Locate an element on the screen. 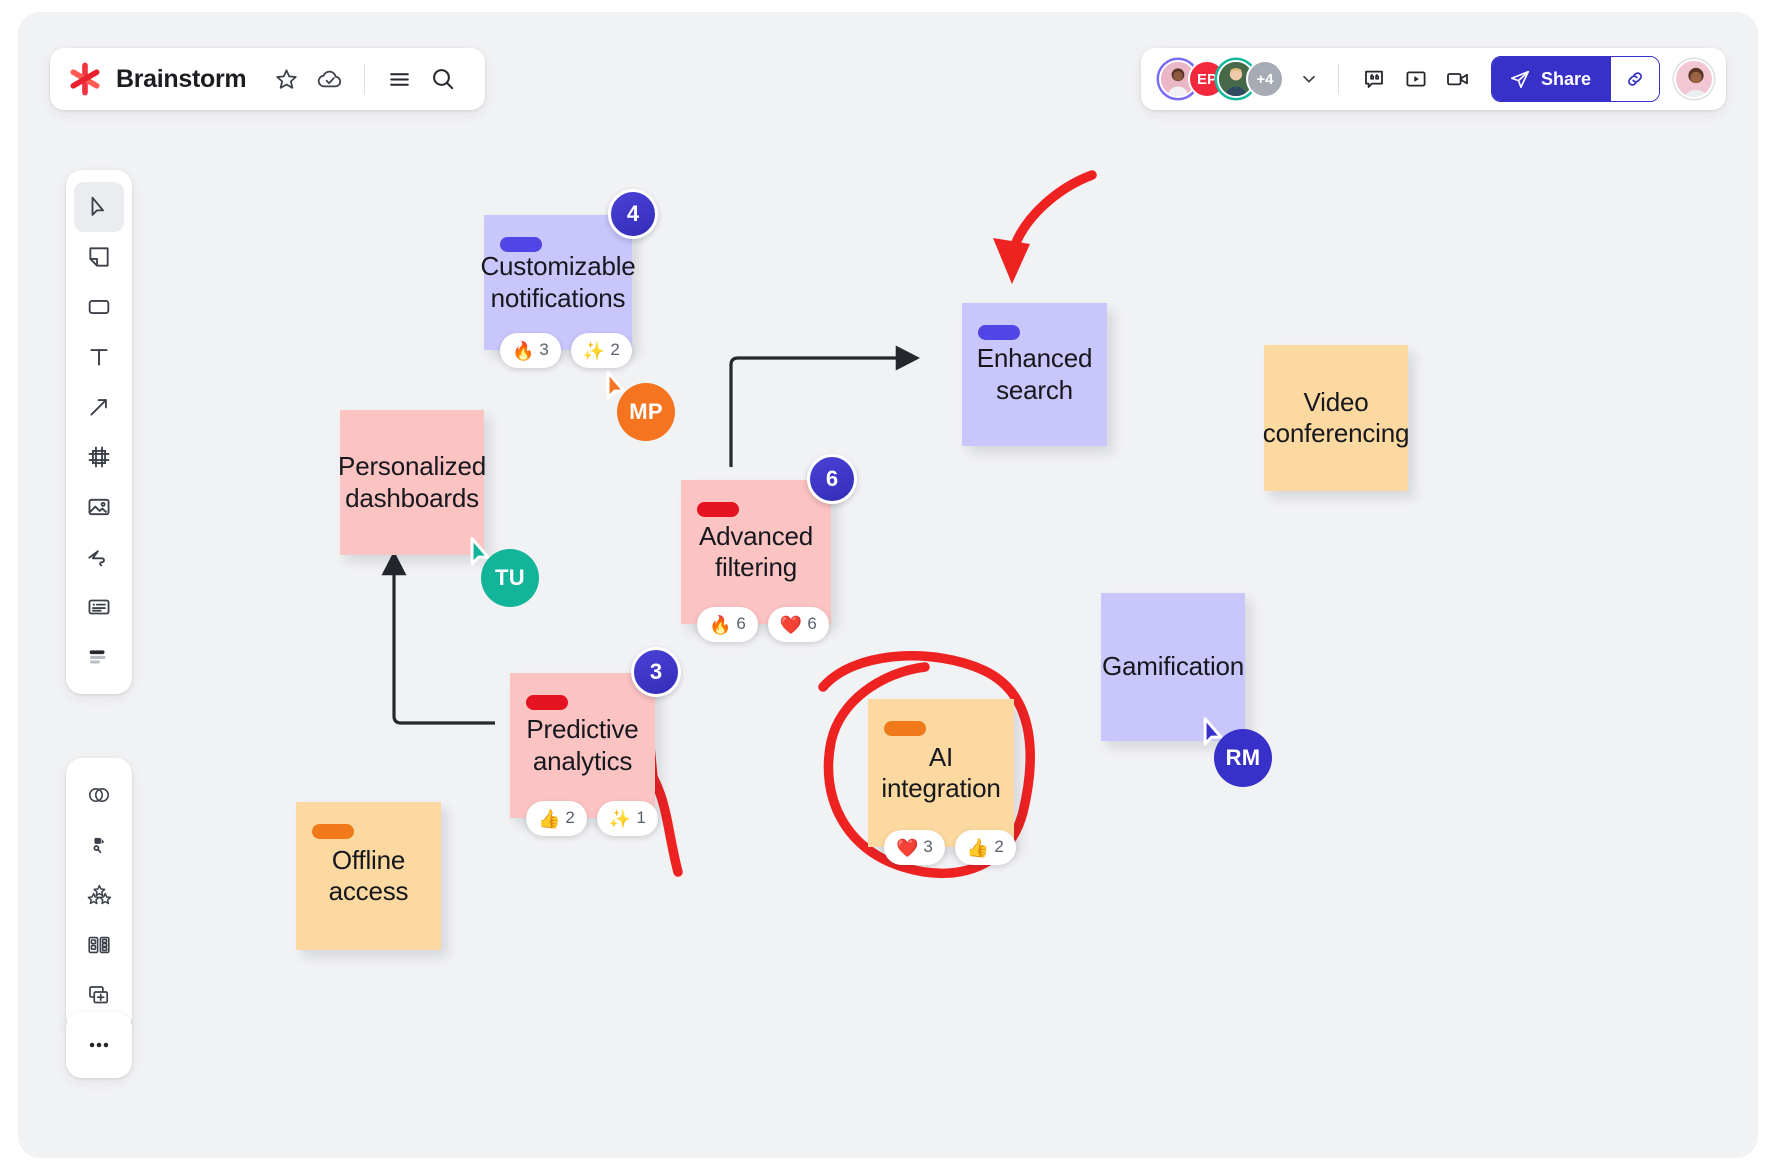  sticky-note-gamification: Gamification is located at coordinates (1173, 667).